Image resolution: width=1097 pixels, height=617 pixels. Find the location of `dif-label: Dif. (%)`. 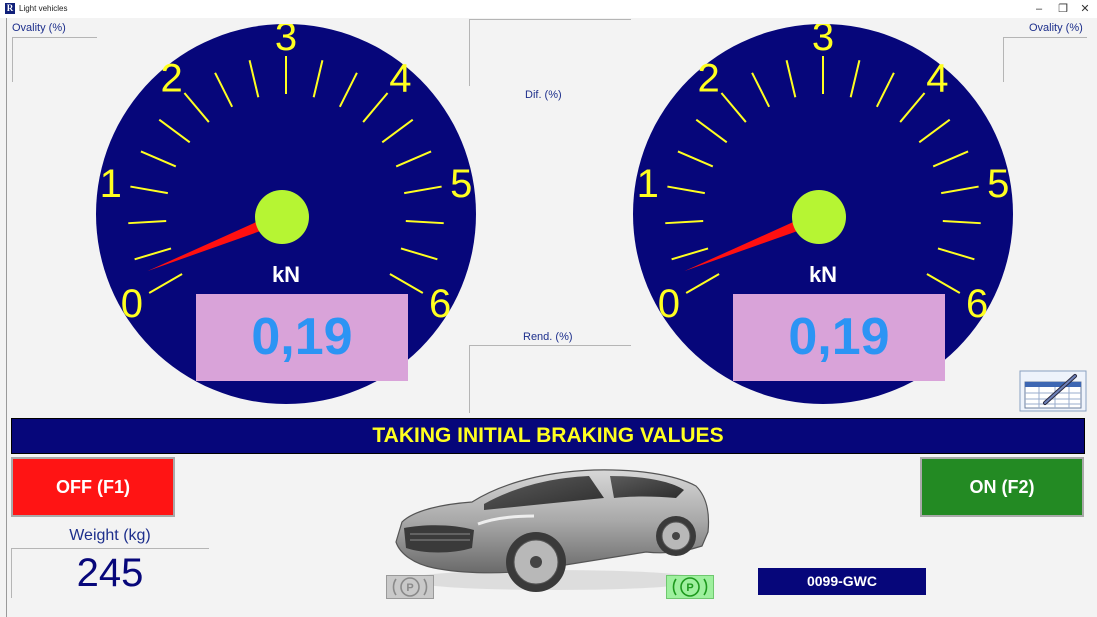

dif-label: Dif. (%) is located at coordinates (543, 95).